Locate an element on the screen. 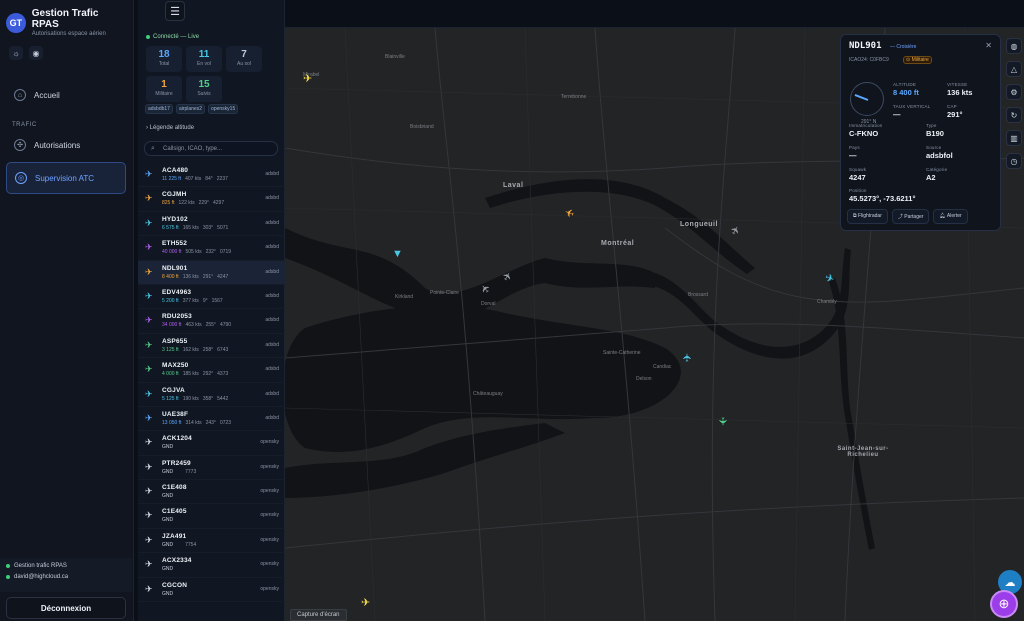  assistant-icon: ⊕ is located at coordinates (1004, 604).